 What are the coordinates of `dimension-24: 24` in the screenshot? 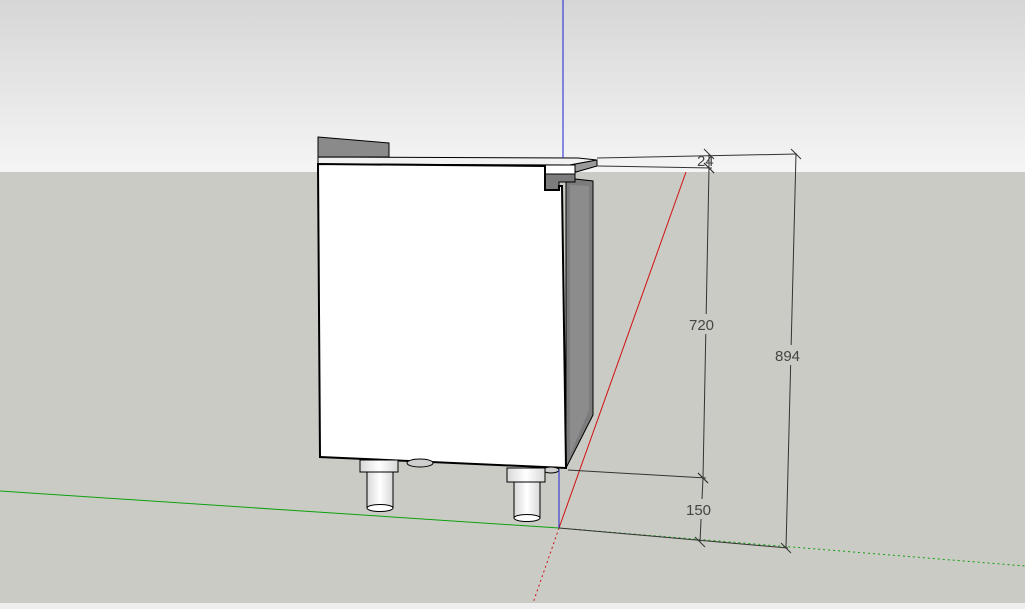 It's located at (706, 161).